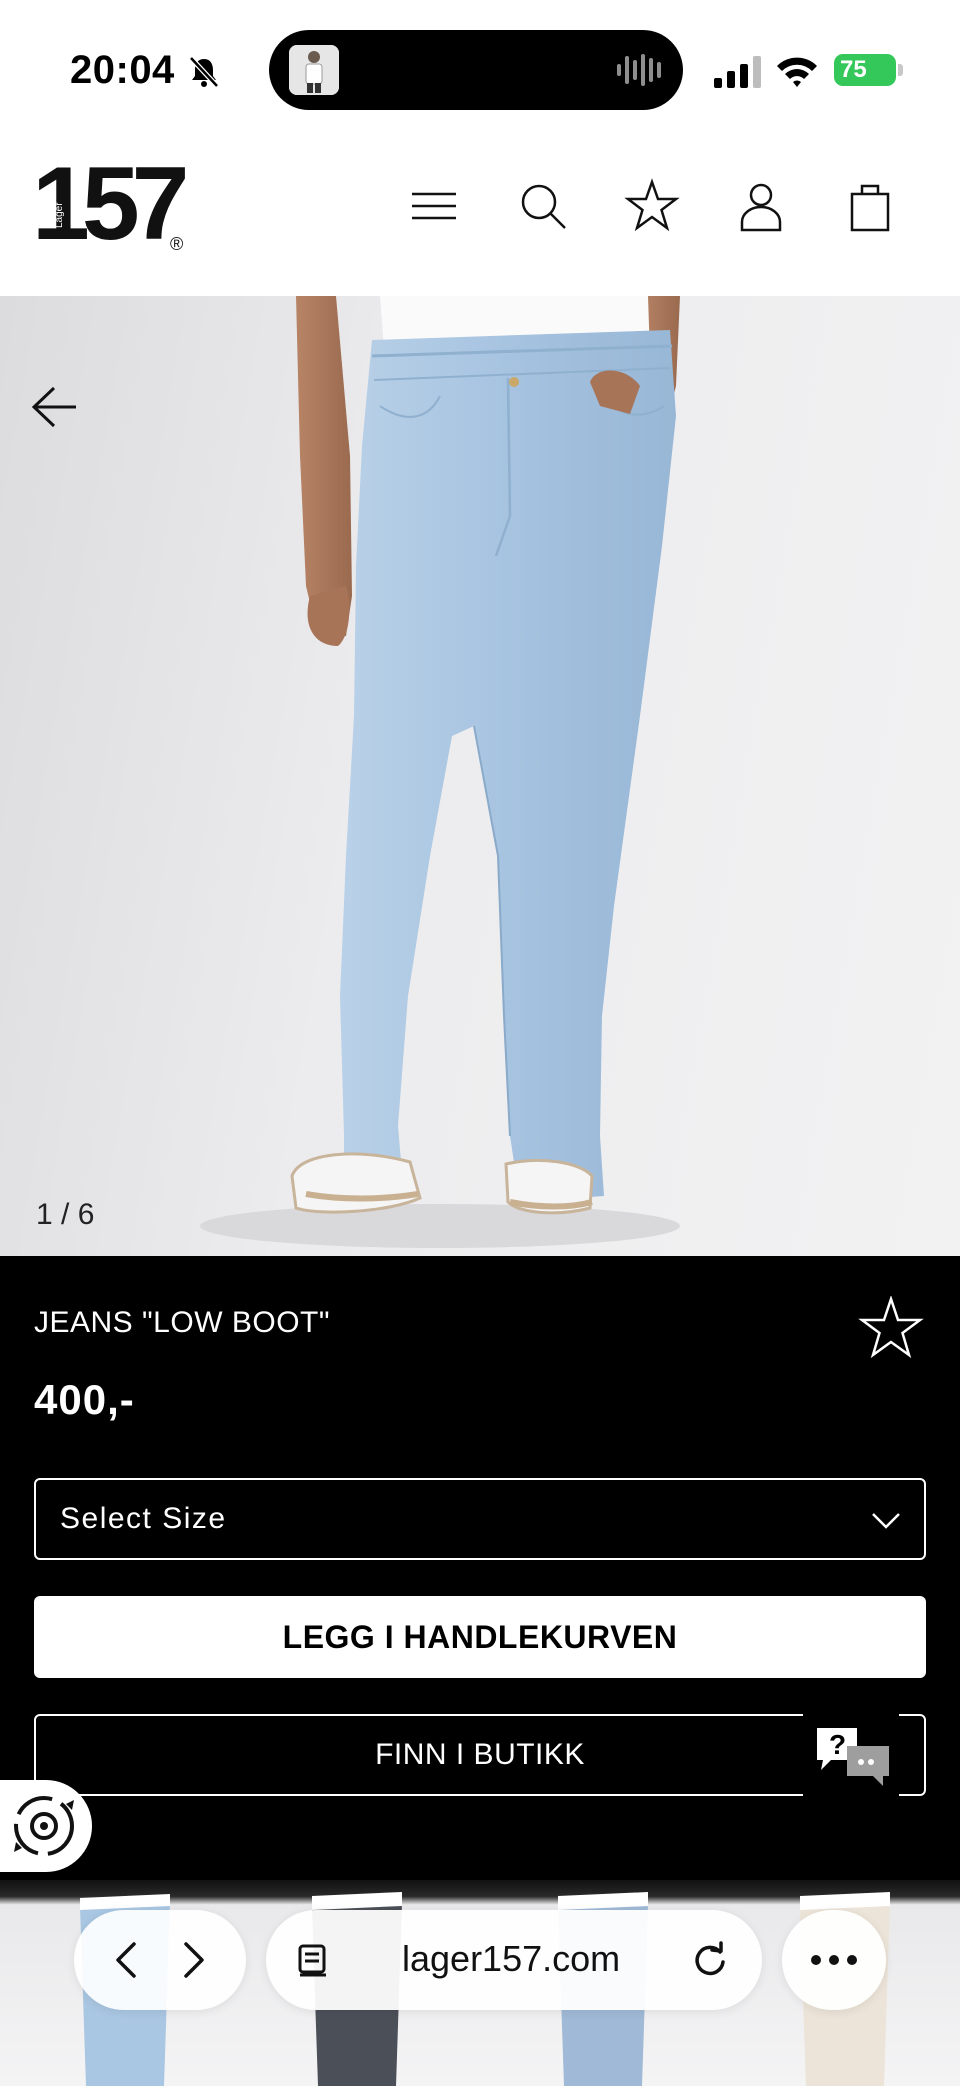 The image size is (960, 2086). What do you see at coordinates (177, 244) in the screenshot?
I see `logo-registered-mark: ®` at bounding box center [177, 244].